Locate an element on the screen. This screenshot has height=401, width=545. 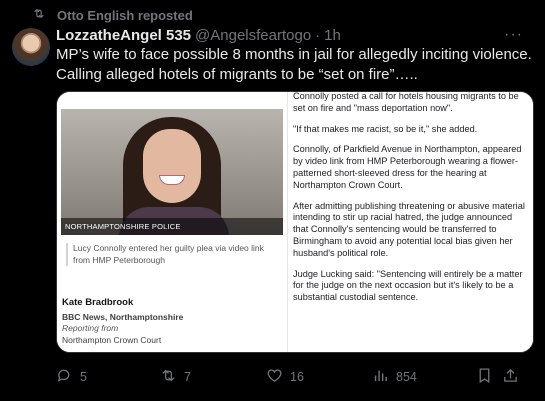
bookmark-icon is located at coordinates (488, 377).